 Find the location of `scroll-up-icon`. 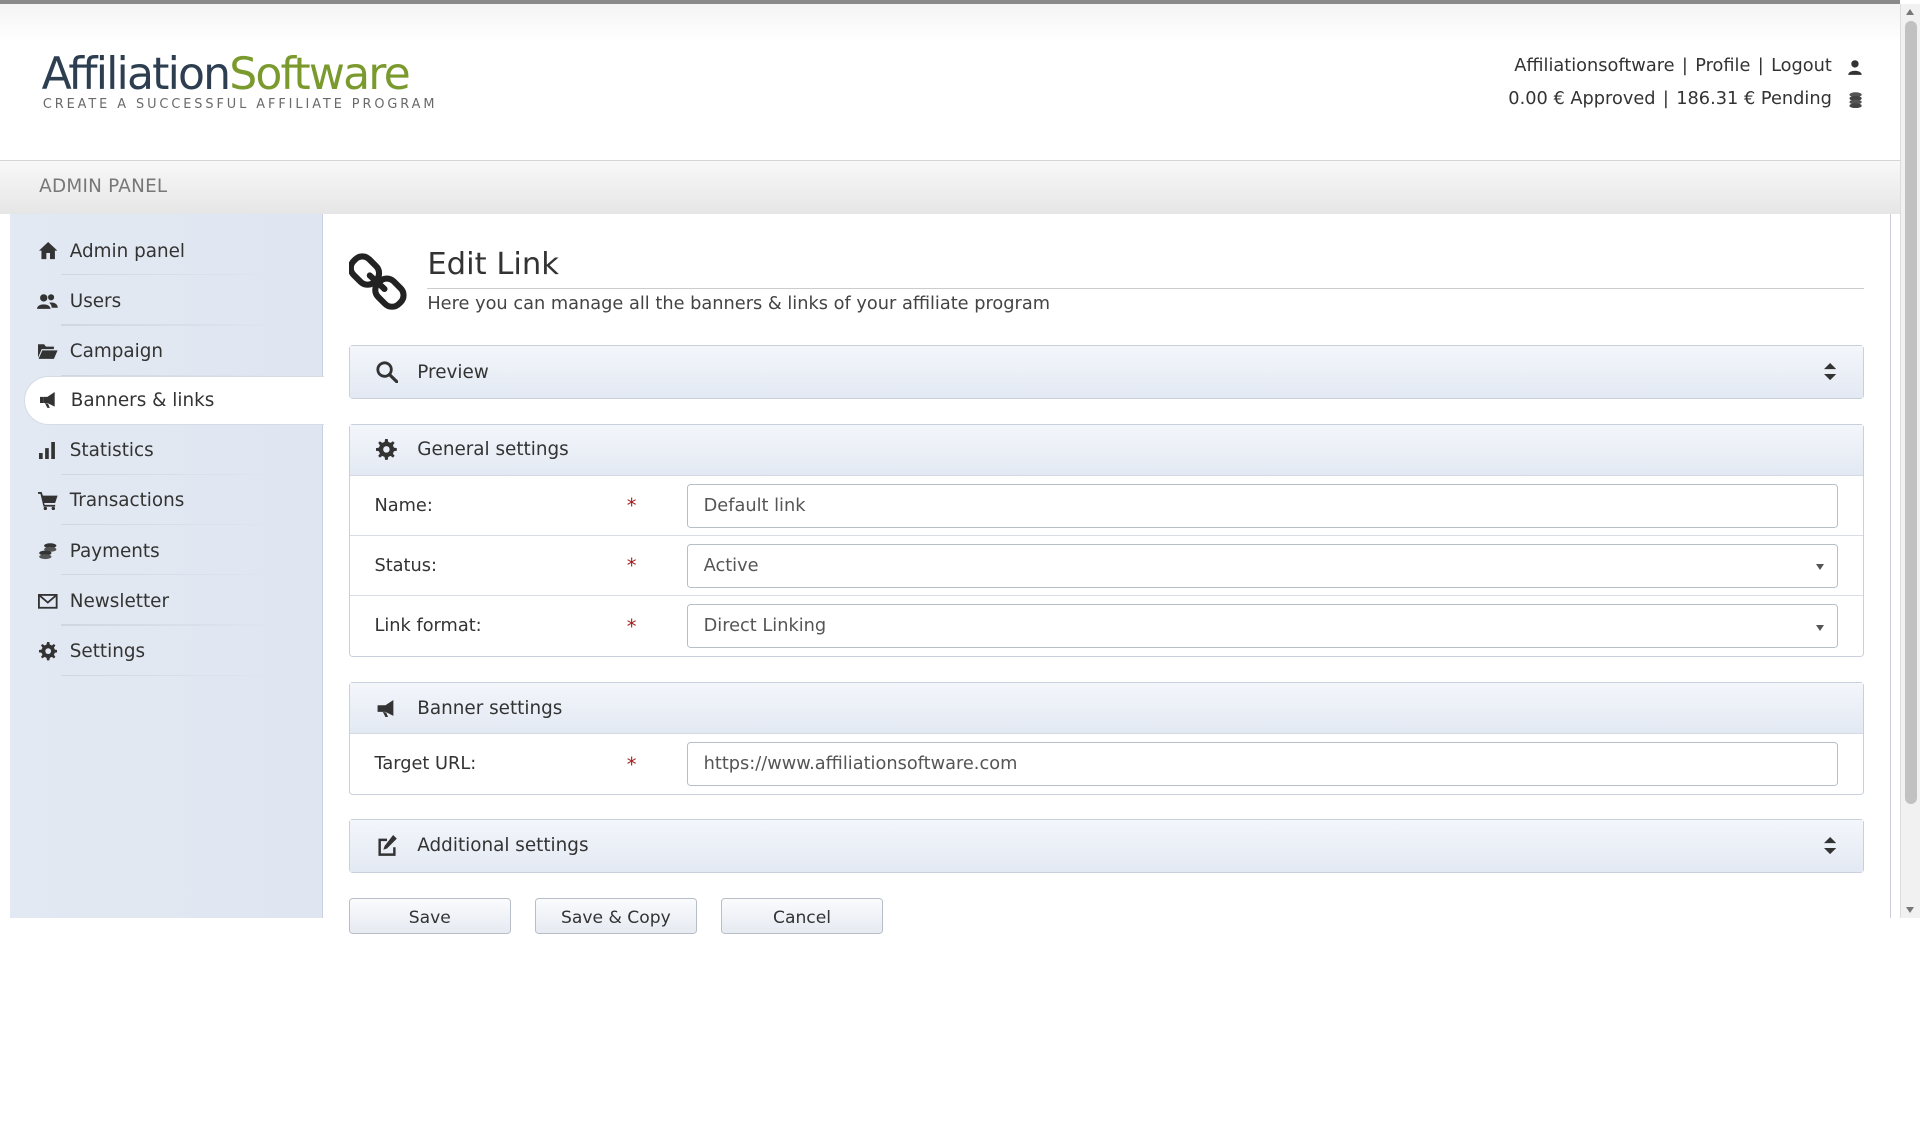

scroll-up-icon is located at coordinates (1910, 11).